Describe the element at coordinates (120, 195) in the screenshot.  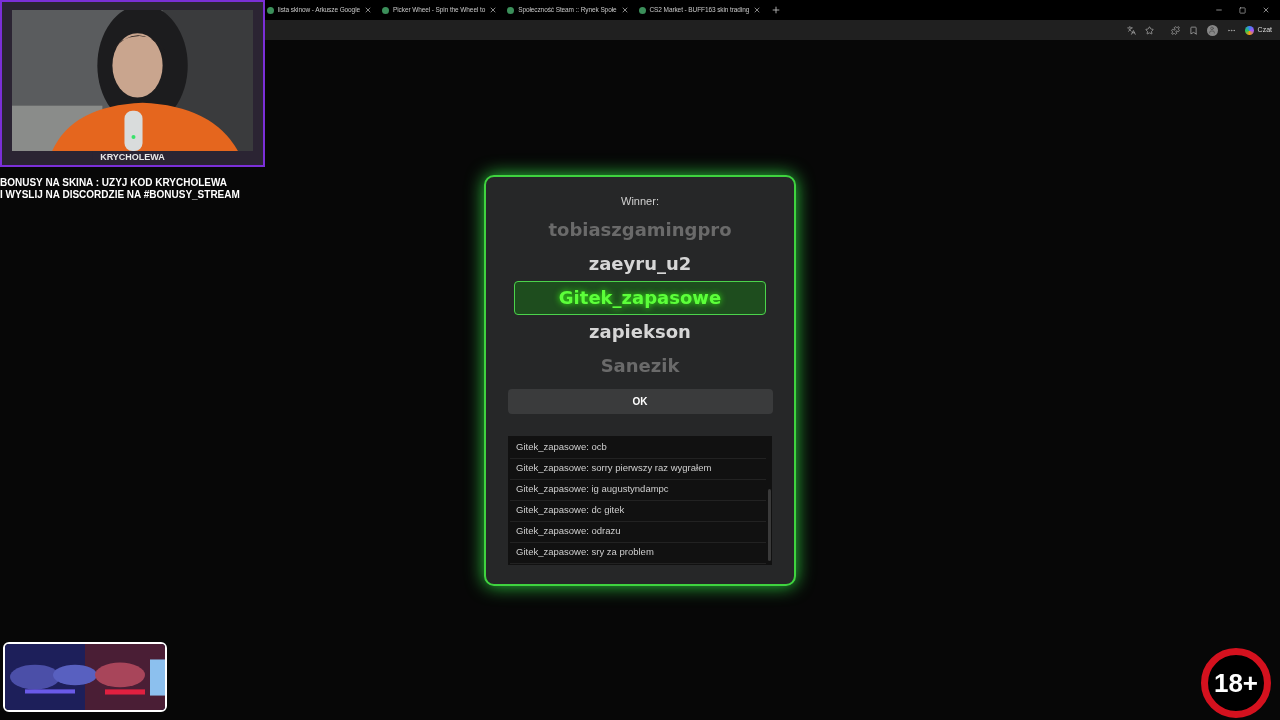
I see `overlay-text: I WYSLIJ NA DISCORDZIE NA #BONUSY_STREAM` at that location.